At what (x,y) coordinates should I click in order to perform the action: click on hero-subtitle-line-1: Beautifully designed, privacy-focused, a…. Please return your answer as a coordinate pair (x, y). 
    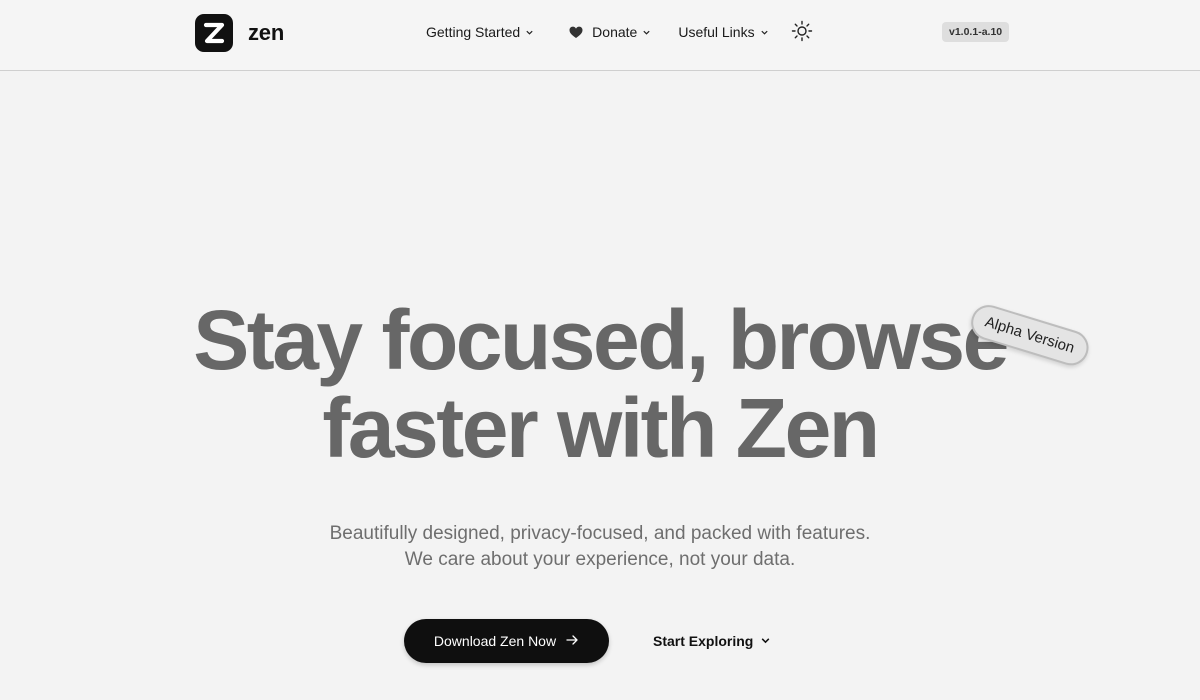
    Looking at the image, I should click on (600, 533).